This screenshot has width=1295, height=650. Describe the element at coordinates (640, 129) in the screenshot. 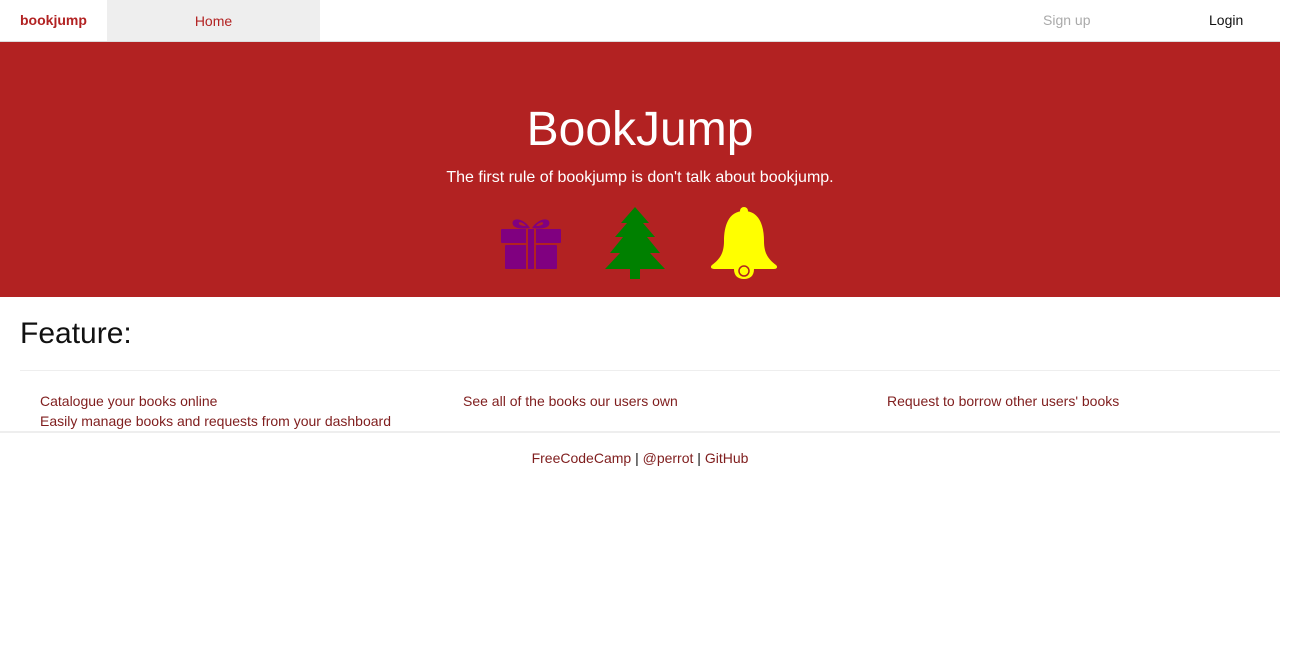

I see `hero-title: BookJump` at that location.